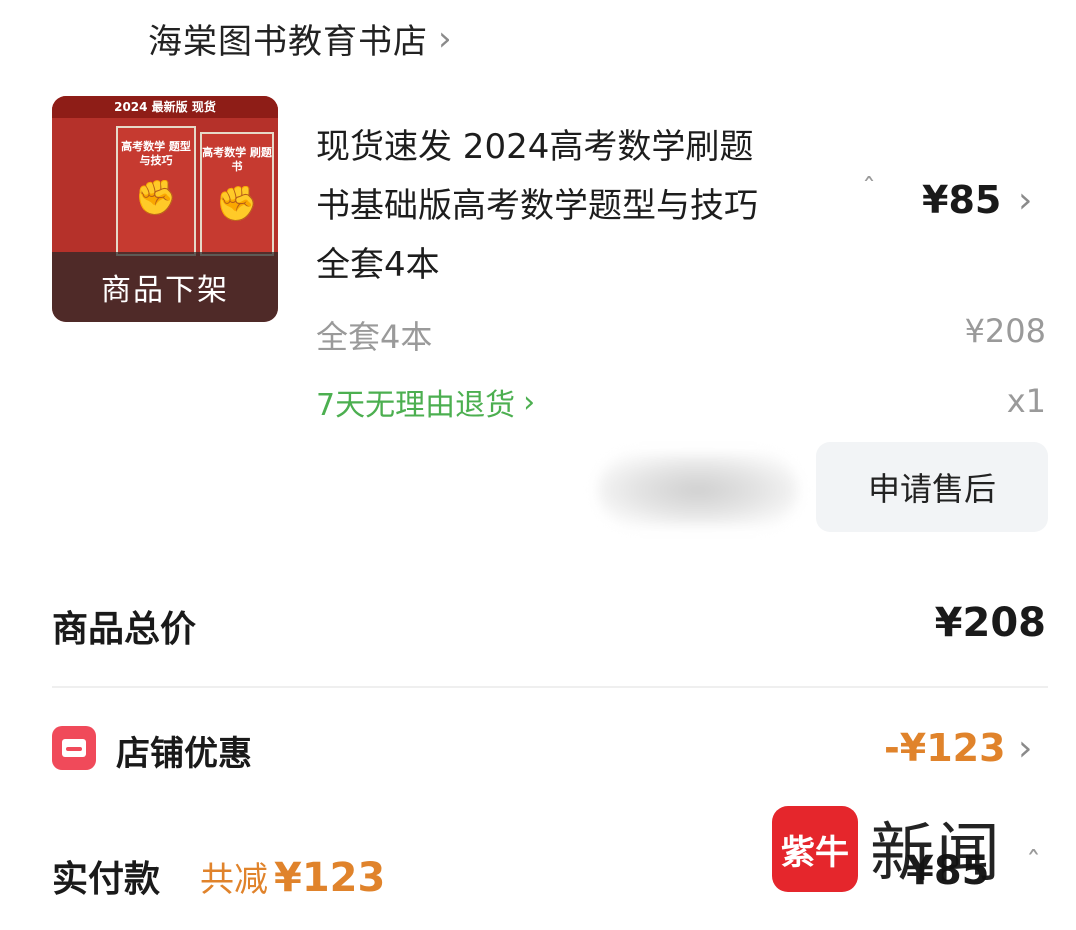  I want to click on product-title-line: 全套4本, so click(378, 265).